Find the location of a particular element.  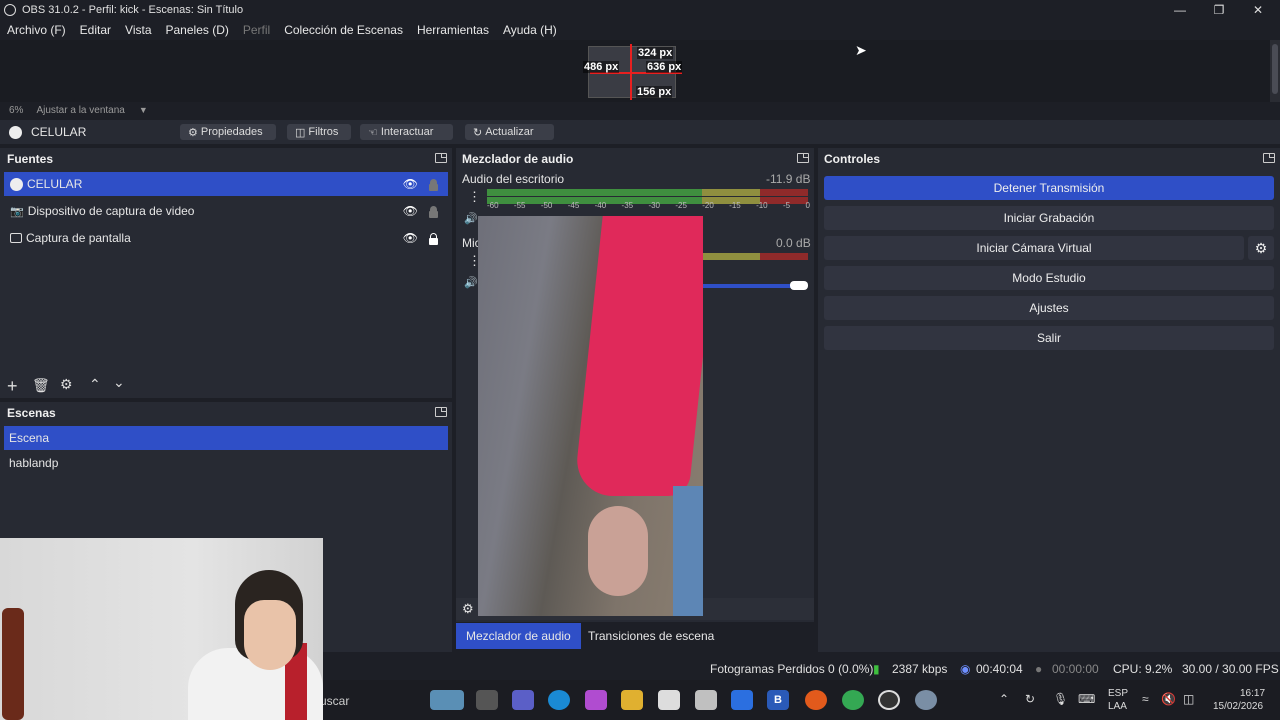

exit-button: Salir is located at coordinates (1049, 338).